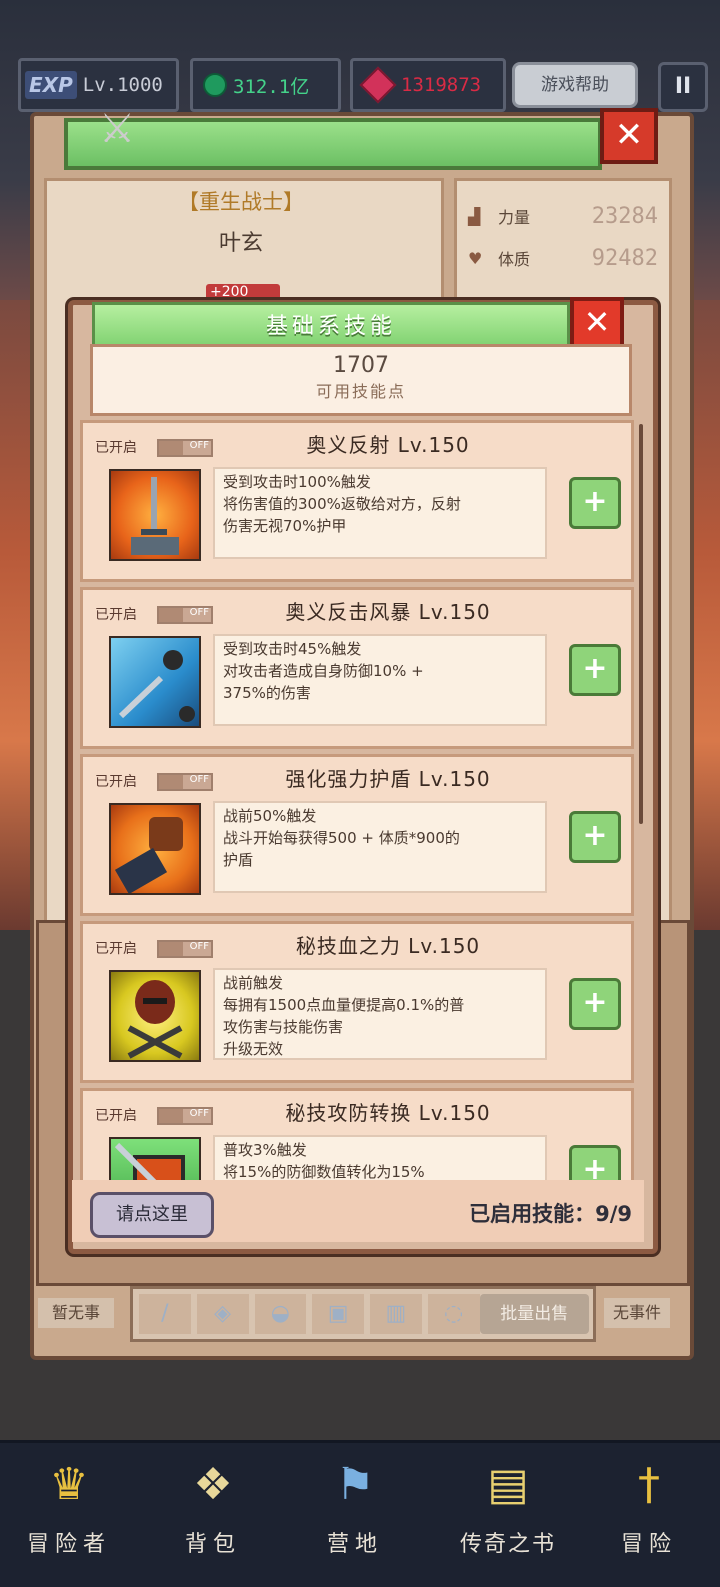 The width and height of the screenshot is (720, 1587). I want to click on click-here-button: 请点这里, so click(152, 1215).